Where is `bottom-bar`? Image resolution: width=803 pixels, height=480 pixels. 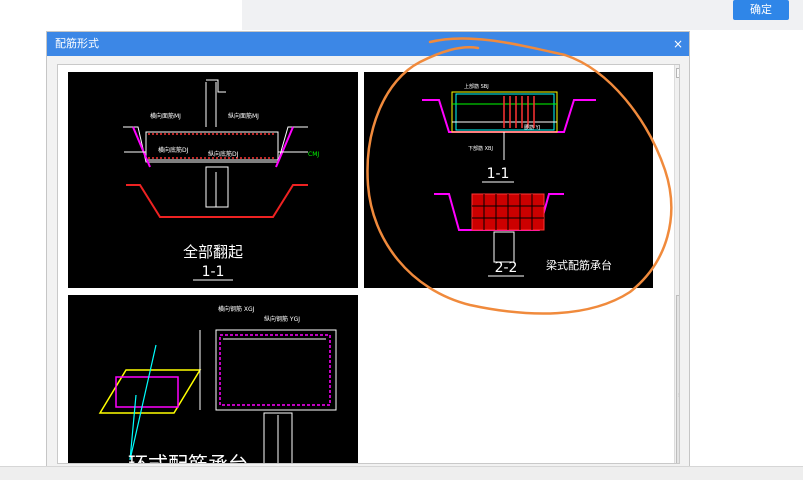
bottom-bar is located at coordinates (401, 473).